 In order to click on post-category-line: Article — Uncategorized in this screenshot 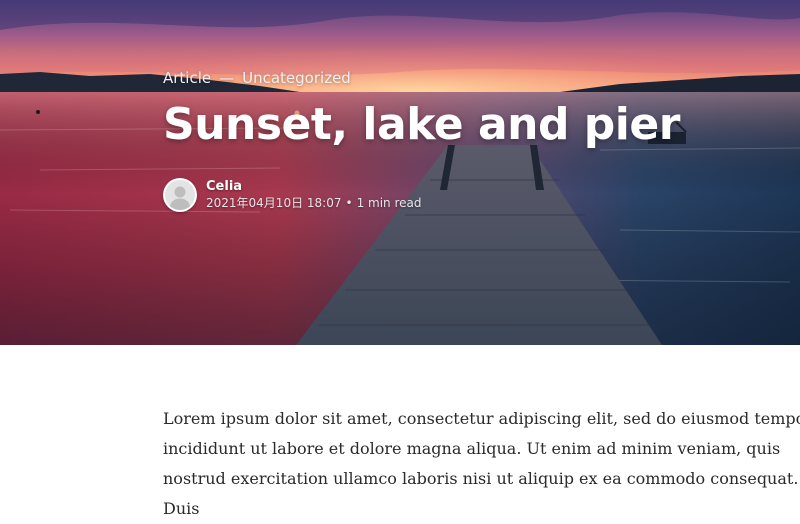, I will do `click(461, 78)`.